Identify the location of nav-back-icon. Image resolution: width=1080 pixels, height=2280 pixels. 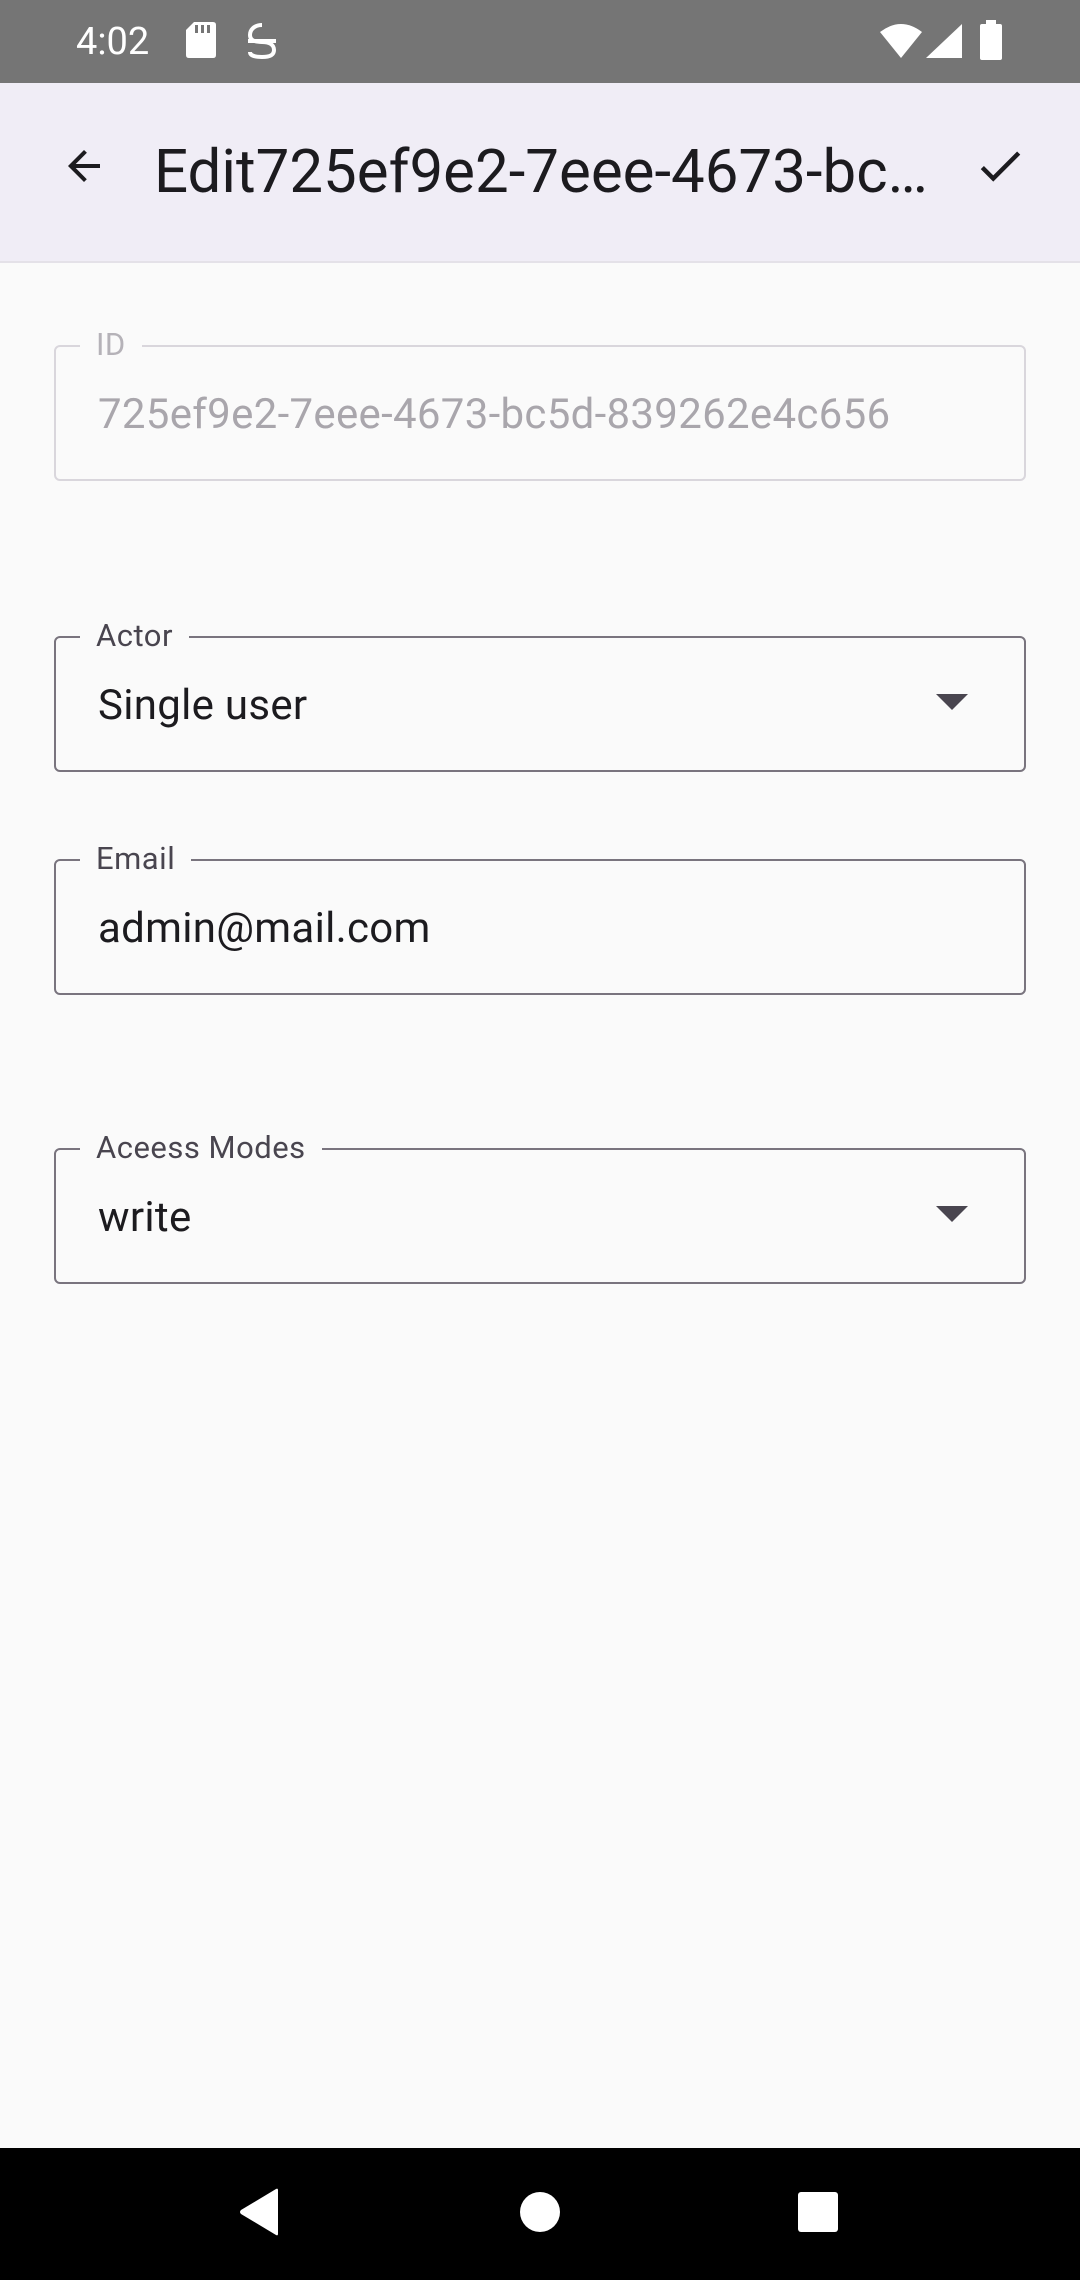
(260, 2214).